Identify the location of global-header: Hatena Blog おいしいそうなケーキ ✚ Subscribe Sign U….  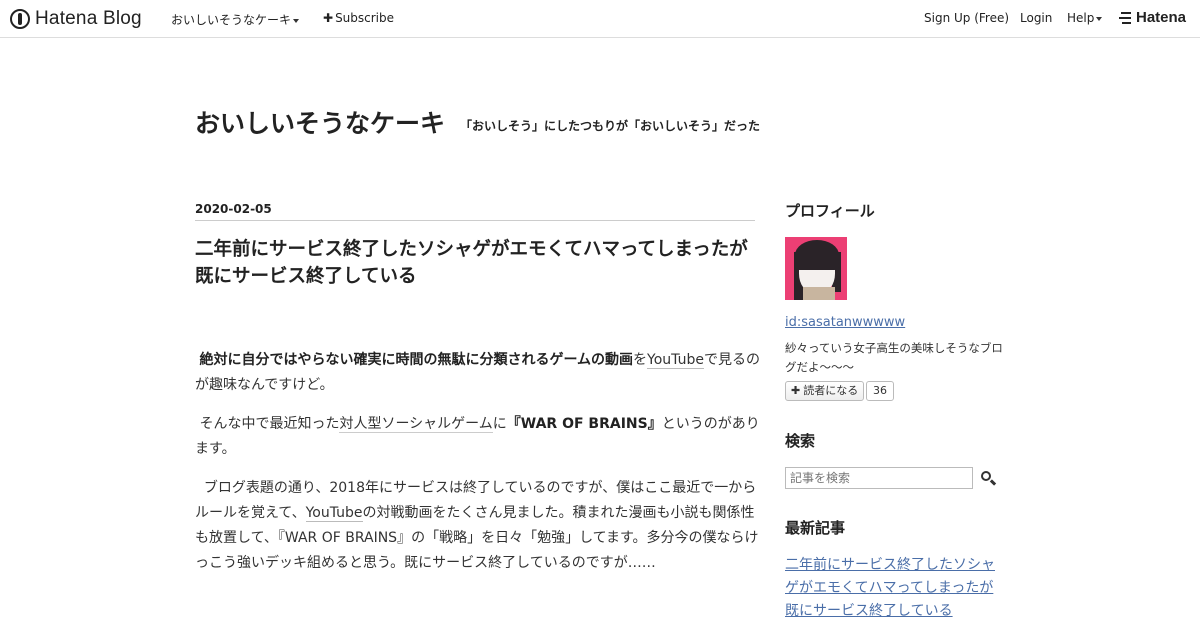
(600, 19).